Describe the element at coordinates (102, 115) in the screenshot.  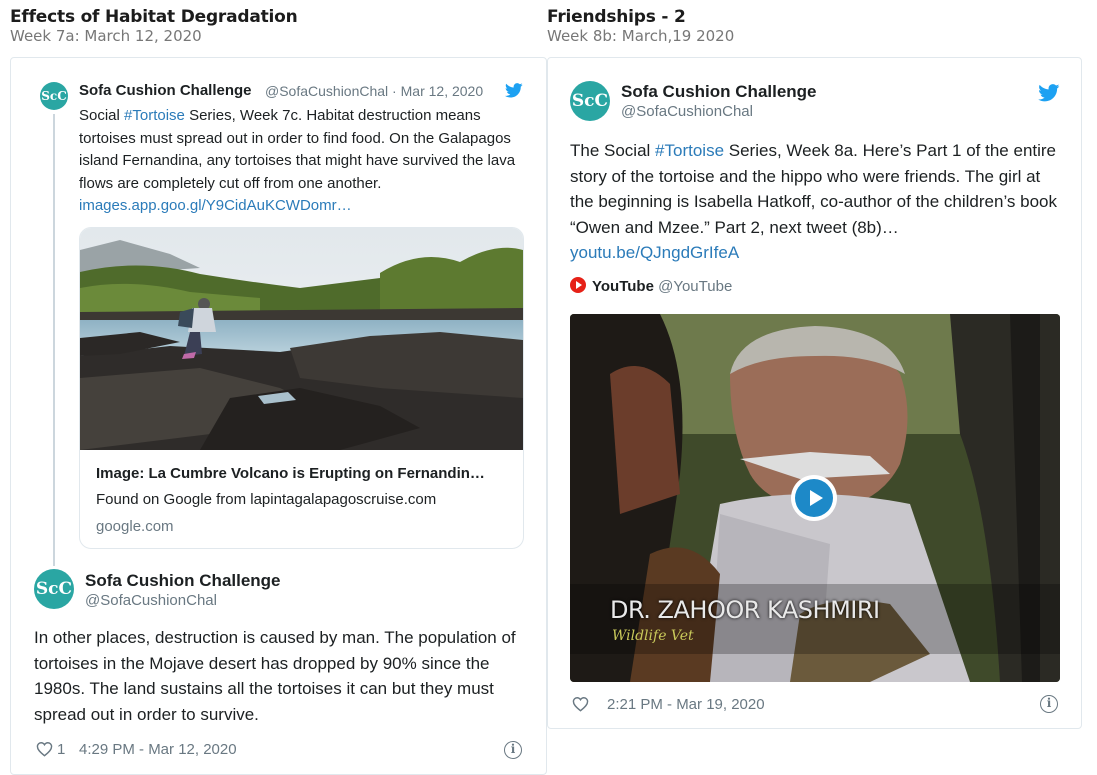
I see `tweet-text-part: Social` at that location.